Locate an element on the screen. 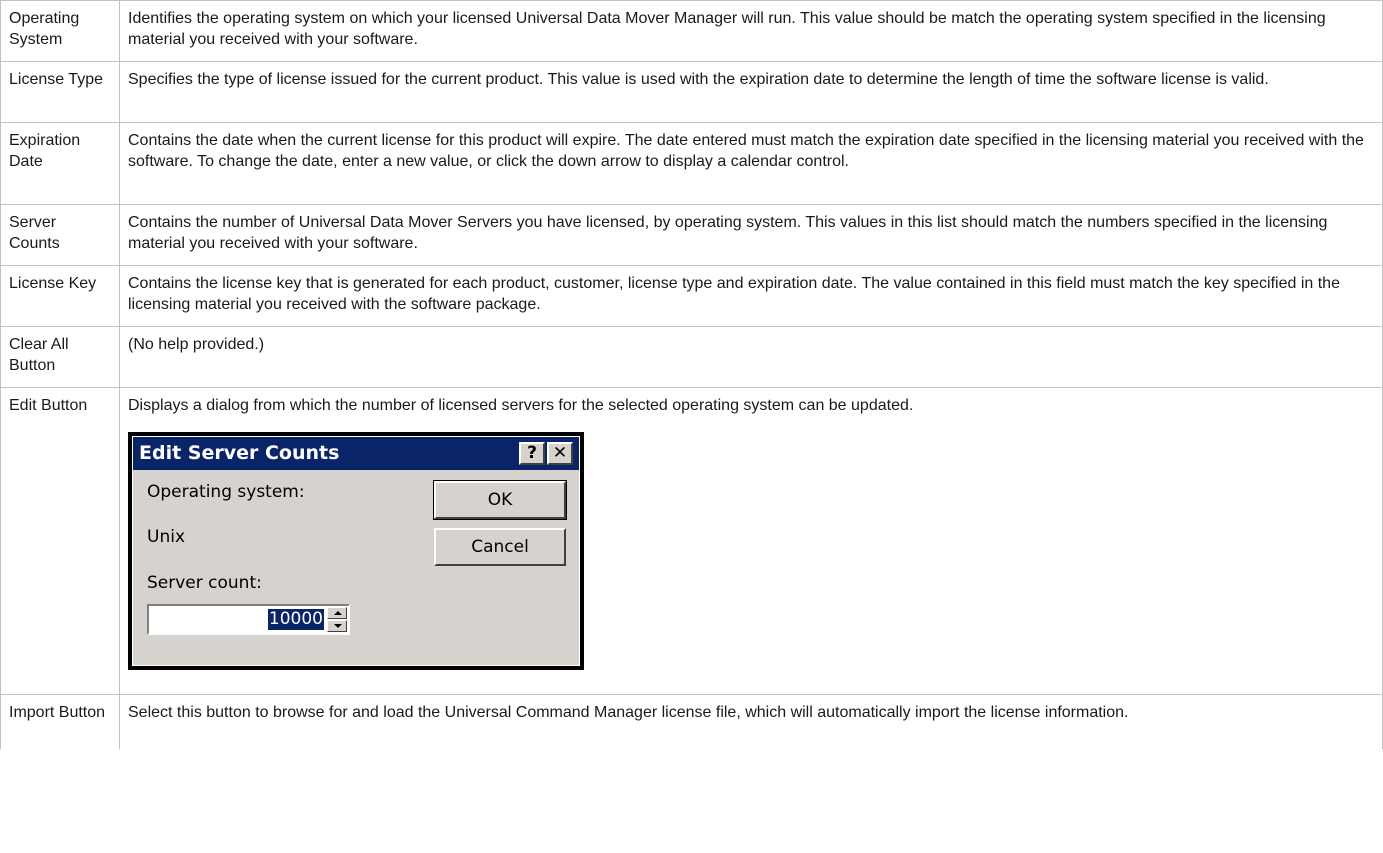 The image size is (1383, 853). term-cell: Server Counts is located at coordinates (60, 235).